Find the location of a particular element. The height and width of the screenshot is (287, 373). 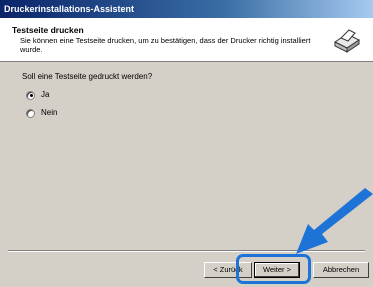

title-bar: Druckerinstallations-Assistent is located at coordinates (186, 9).